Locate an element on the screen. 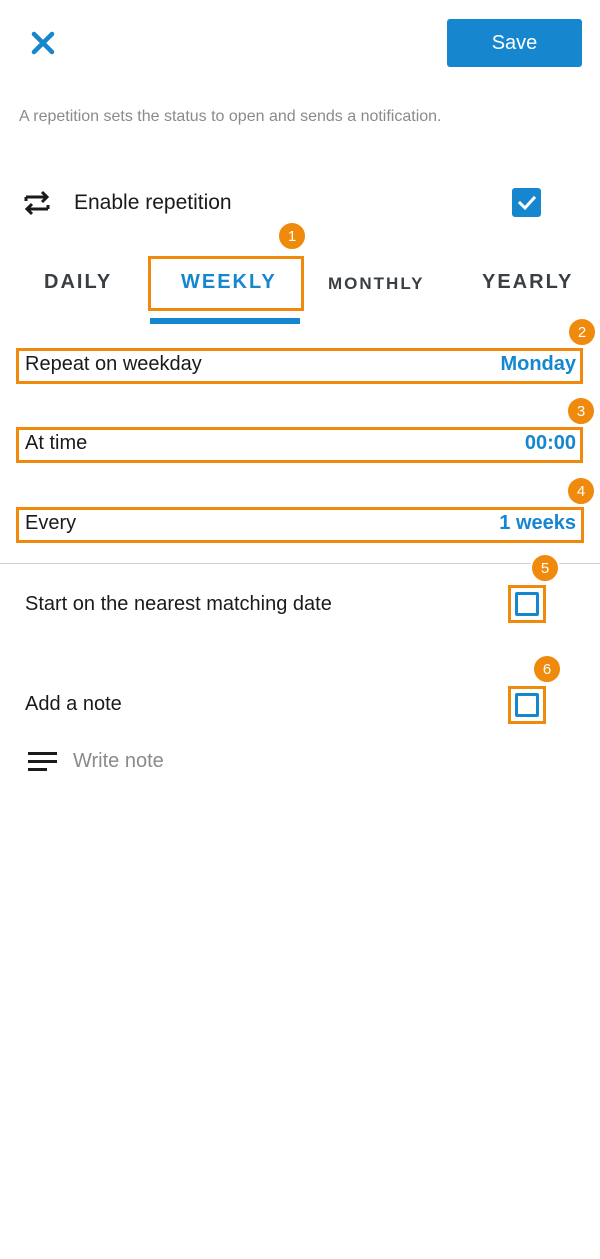 Image resolution: width=600 pixels, height=1259 pixels. close-icon is located at coordinates (43, 43).